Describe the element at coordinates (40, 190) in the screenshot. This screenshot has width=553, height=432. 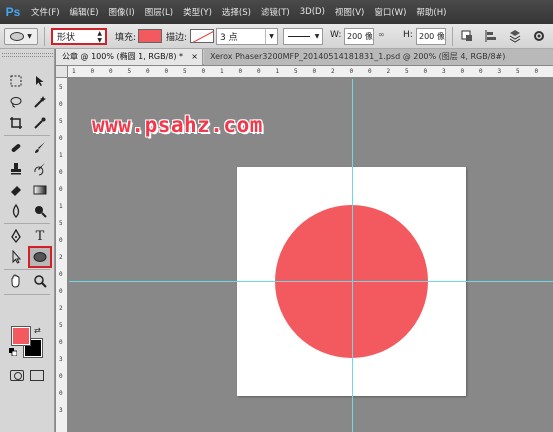
I see `gradient-tool-icon` at that location.